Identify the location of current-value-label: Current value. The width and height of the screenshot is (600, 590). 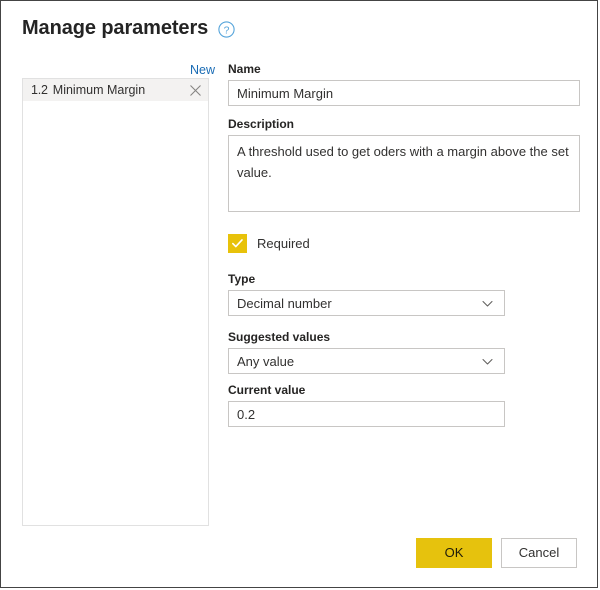
(267, 390).